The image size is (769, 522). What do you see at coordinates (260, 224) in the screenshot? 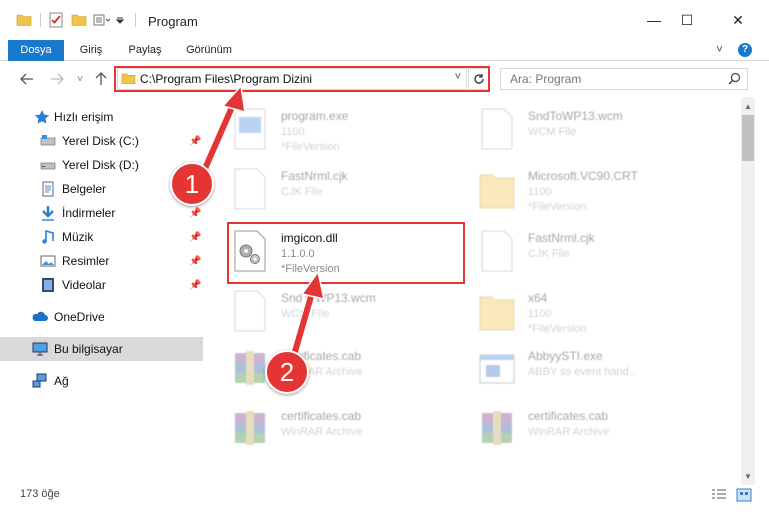
I see `annotation-arrows` at bounding box center [260, 224].